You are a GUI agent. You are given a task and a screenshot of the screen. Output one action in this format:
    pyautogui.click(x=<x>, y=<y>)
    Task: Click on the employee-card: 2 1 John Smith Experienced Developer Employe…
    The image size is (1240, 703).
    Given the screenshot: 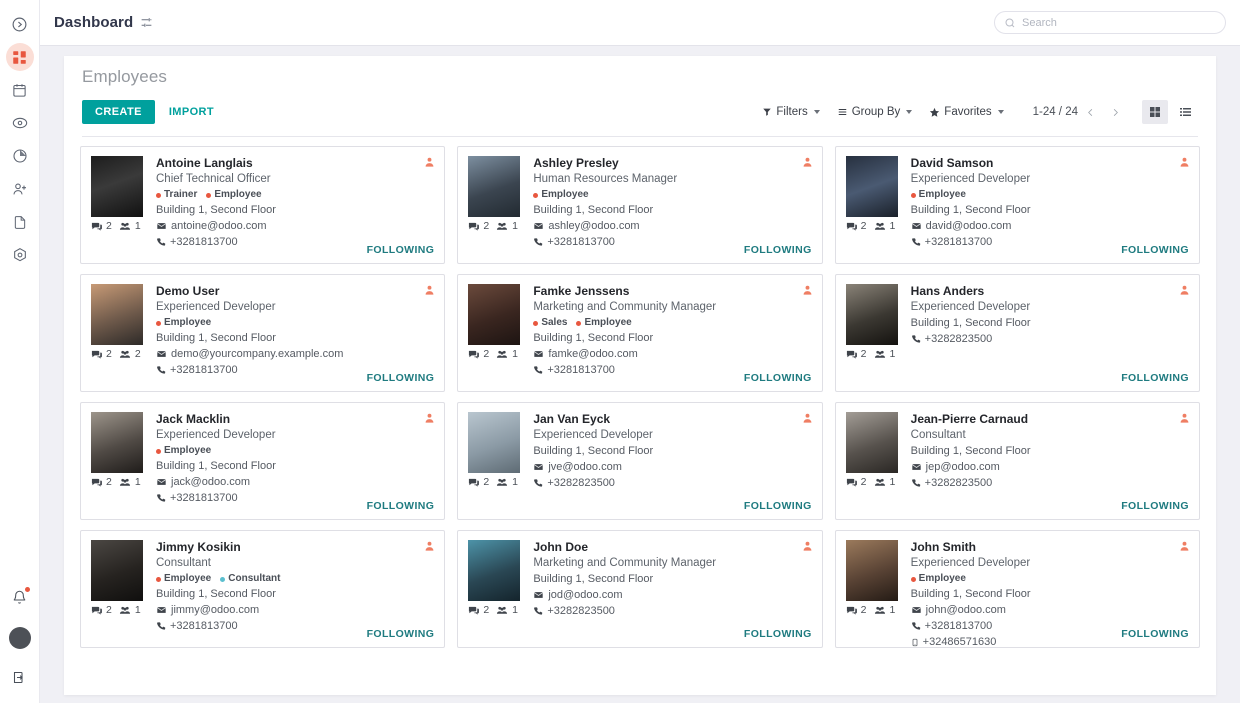 What is the action you would take?
    pyautogui.click(x=1017, y=589)
    